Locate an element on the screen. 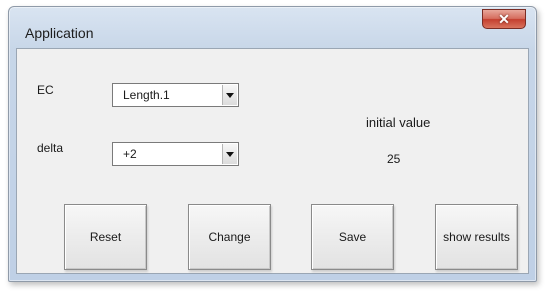 Image resolution: width=545 pixels, height=293 pixels. initial-value-label: initial value is located at coordinates (398, 122).